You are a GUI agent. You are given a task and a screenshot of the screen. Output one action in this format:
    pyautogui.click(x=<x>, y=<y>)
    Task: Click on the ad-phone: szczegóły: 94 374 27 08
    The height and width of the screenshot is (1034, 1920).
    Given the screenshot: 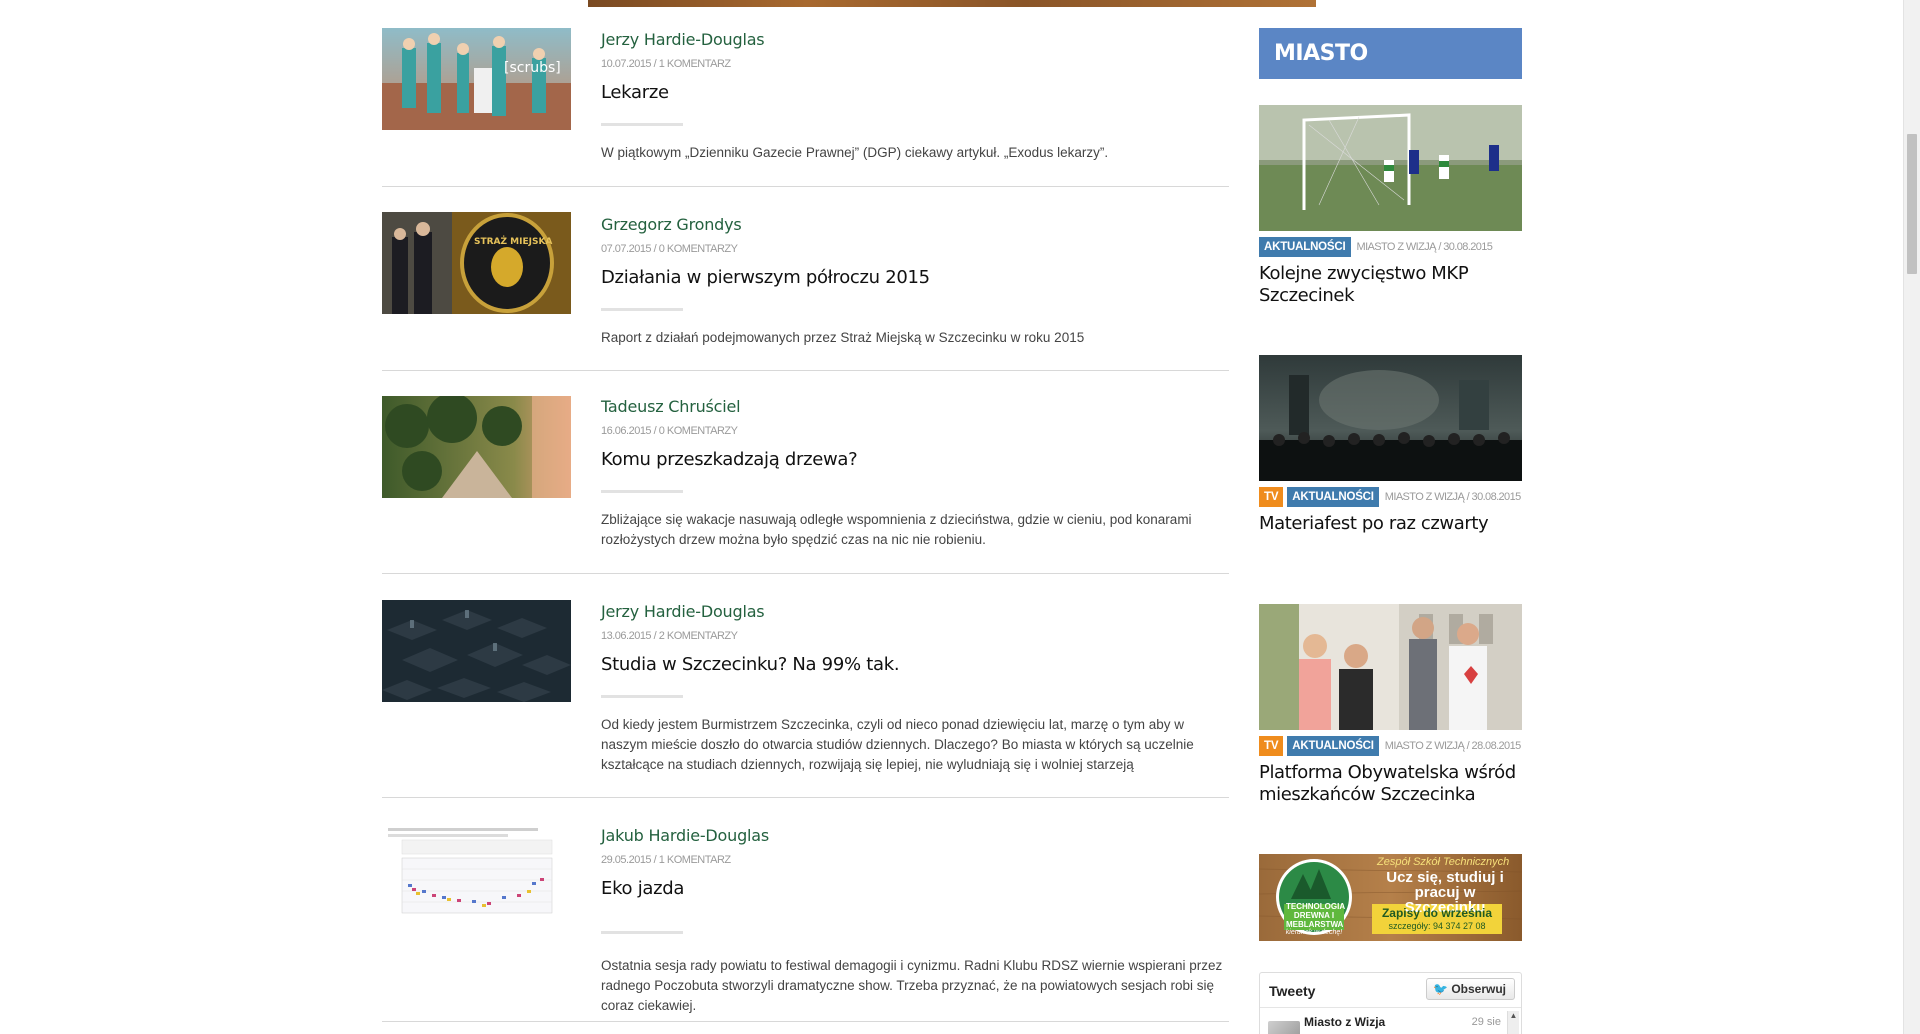 What is the action you would take?
    pyautogui.click(x=1437, y=926)
    